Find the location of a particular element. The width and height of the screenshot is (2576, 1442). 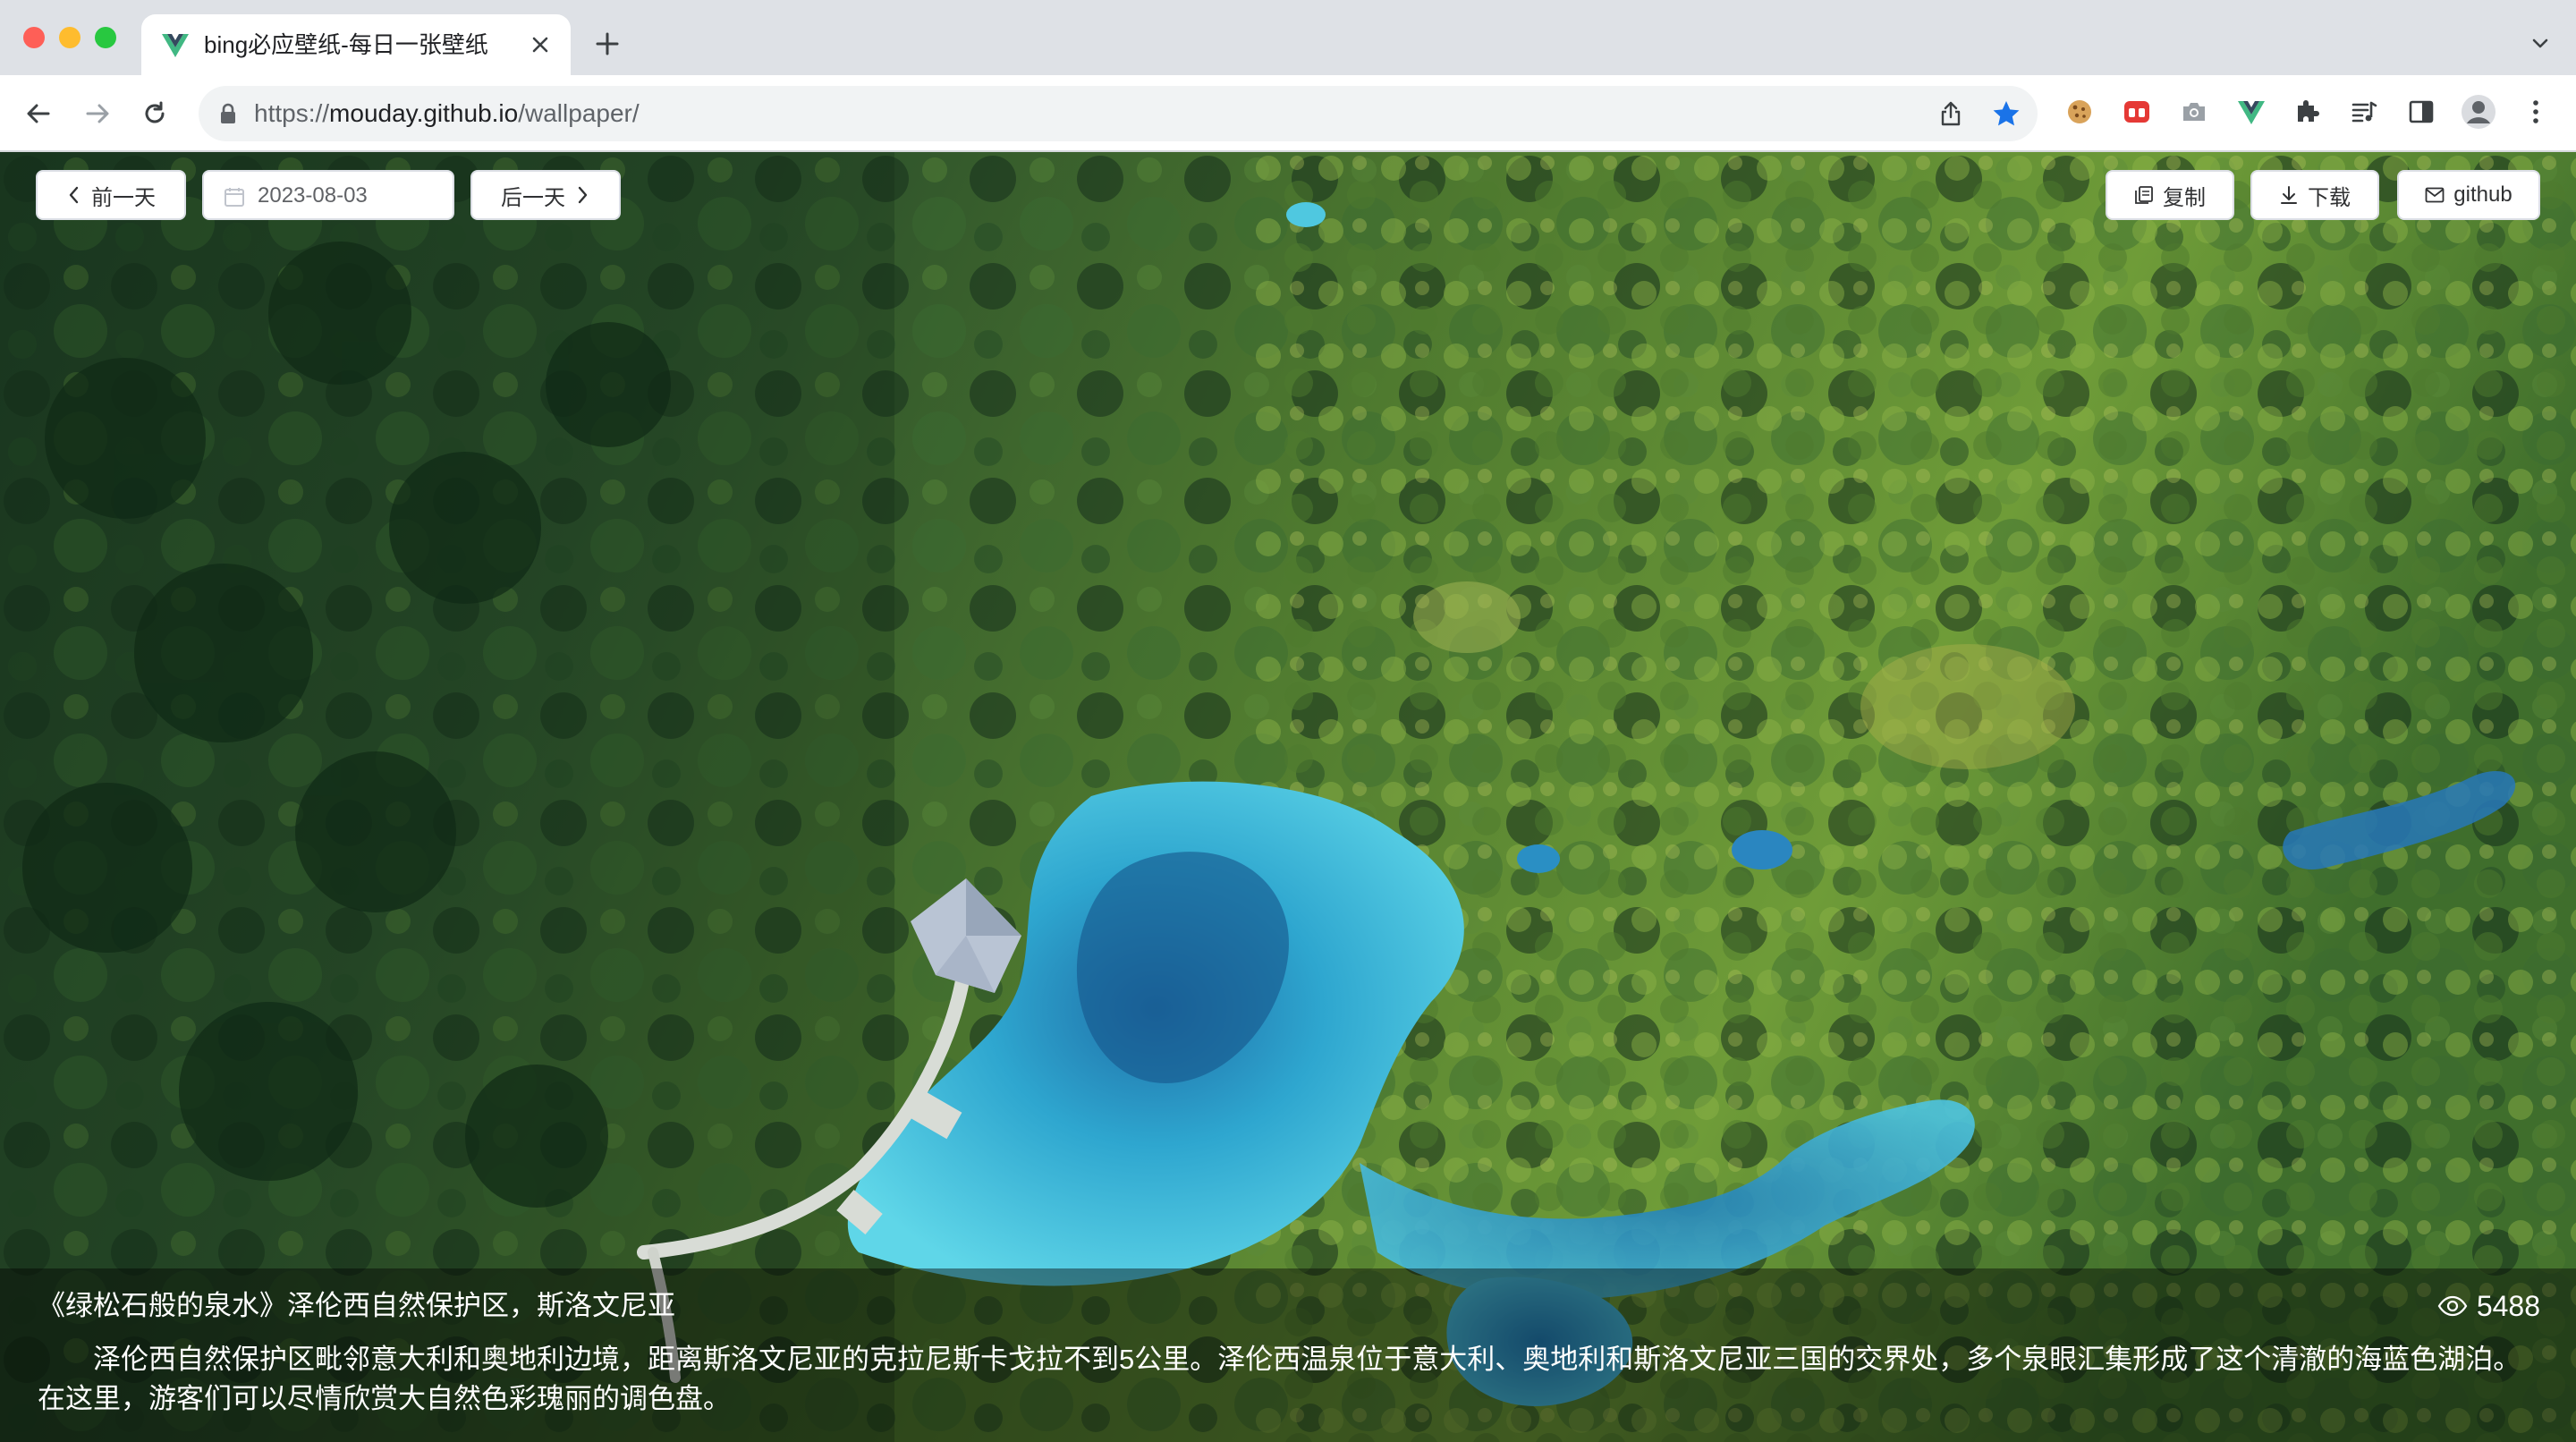

cookie-icon is located at coordinates (2079, 111).